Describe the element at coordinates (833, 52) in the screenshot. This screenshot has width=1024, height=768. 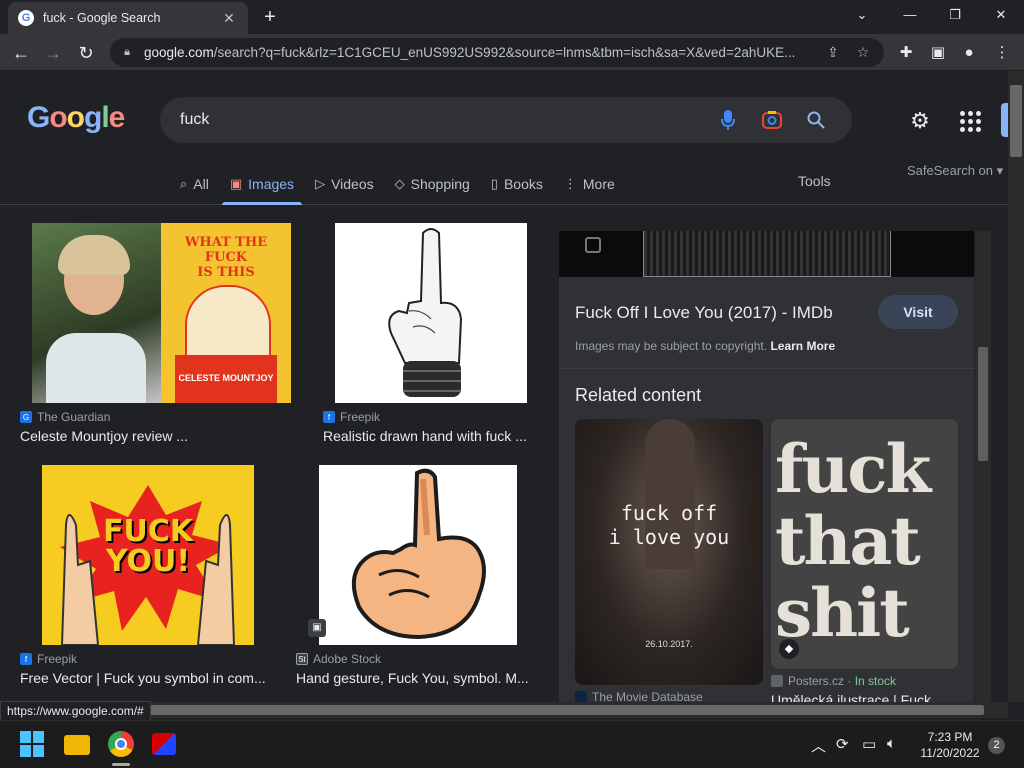
I see `share-icon: ⇪` at that location.